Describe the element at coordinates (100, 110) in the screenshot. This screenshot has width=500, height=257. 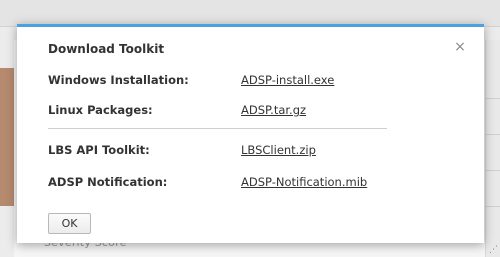
I see `row-label: Linux Packages:` at that location.